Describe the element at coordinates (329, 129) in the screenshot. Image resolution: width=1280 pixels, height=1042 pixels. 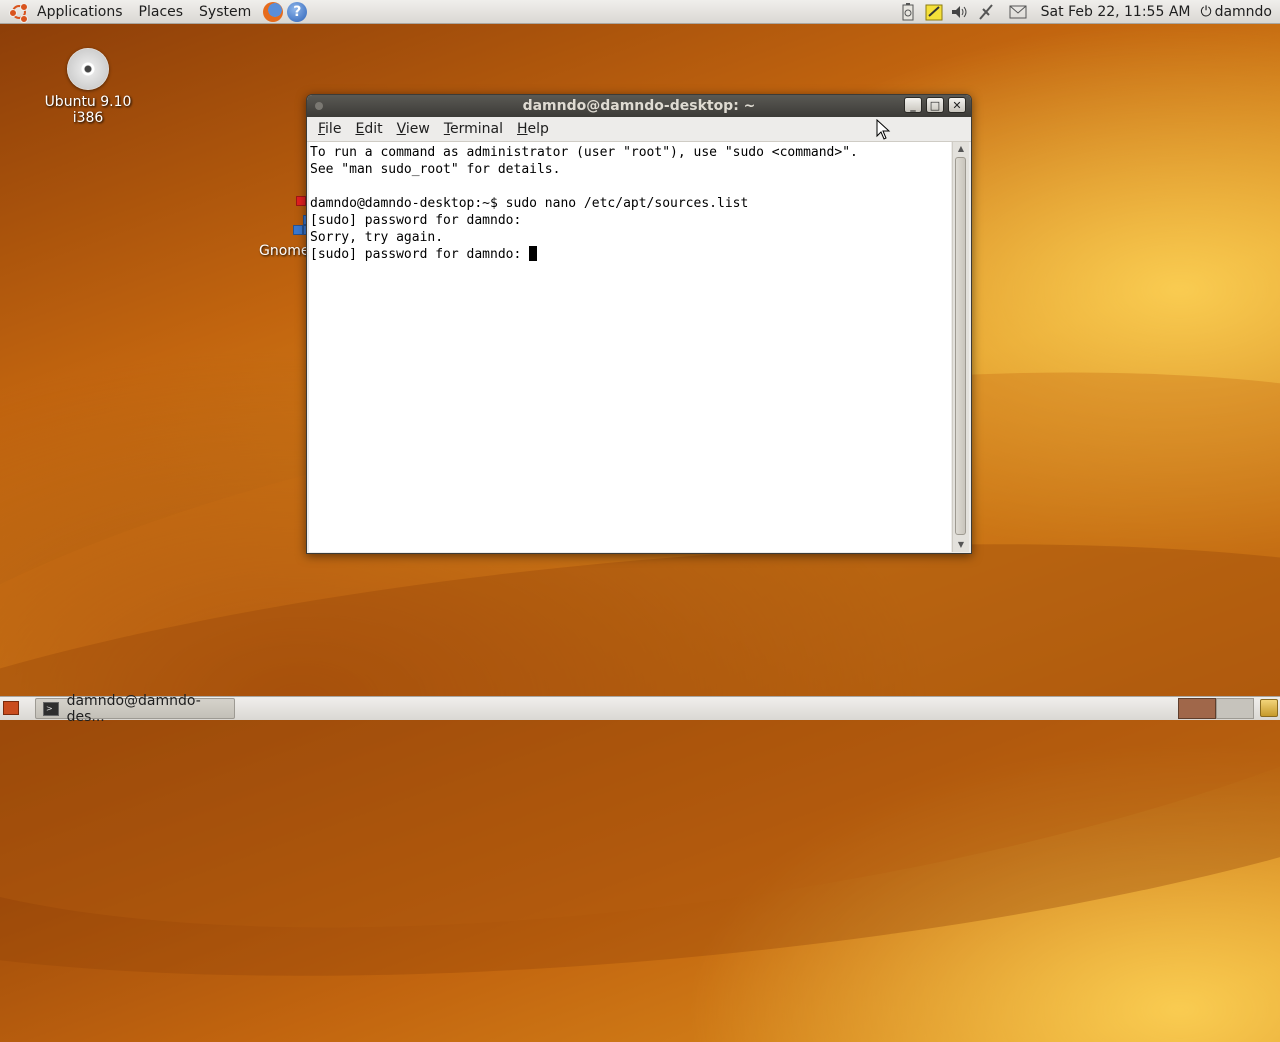
I see `menu-file: File` at that location.